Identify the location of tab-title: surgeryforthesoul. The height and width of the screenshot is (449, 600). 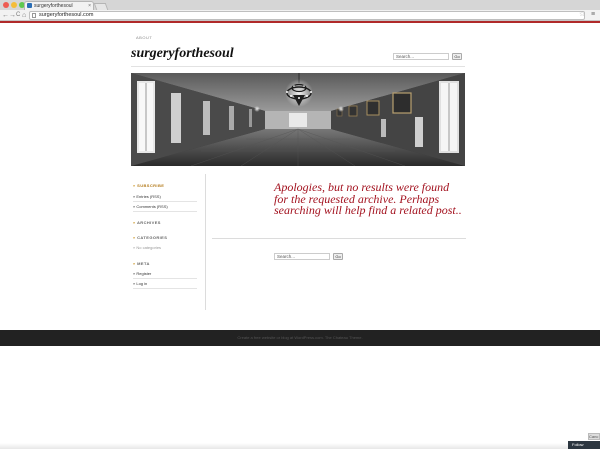
(53, 6).